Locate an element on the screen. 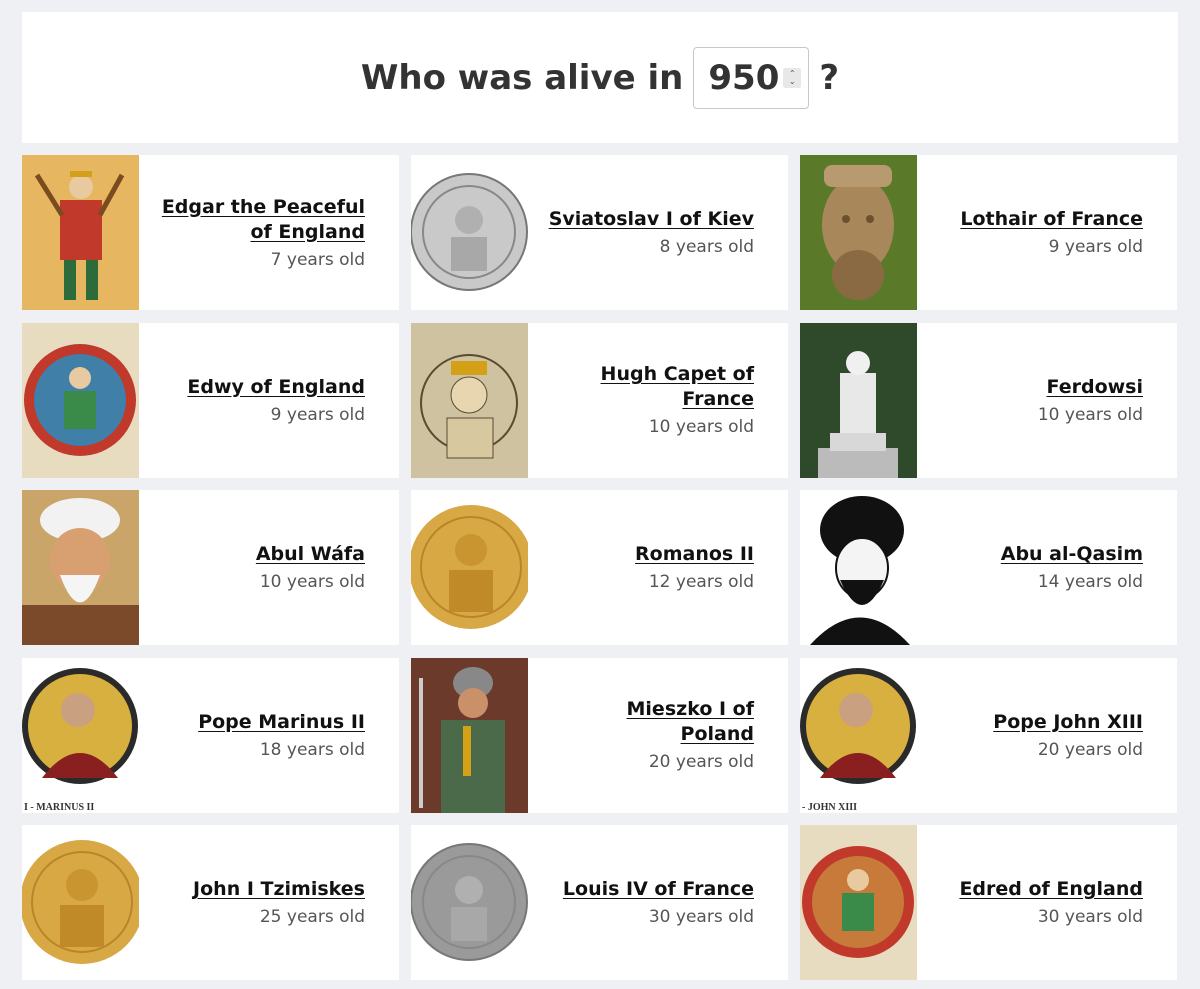 The image size is (1200, 989). person-card: Edgar the Peaceful of England 7 years old is located at coordinates (210, 232).